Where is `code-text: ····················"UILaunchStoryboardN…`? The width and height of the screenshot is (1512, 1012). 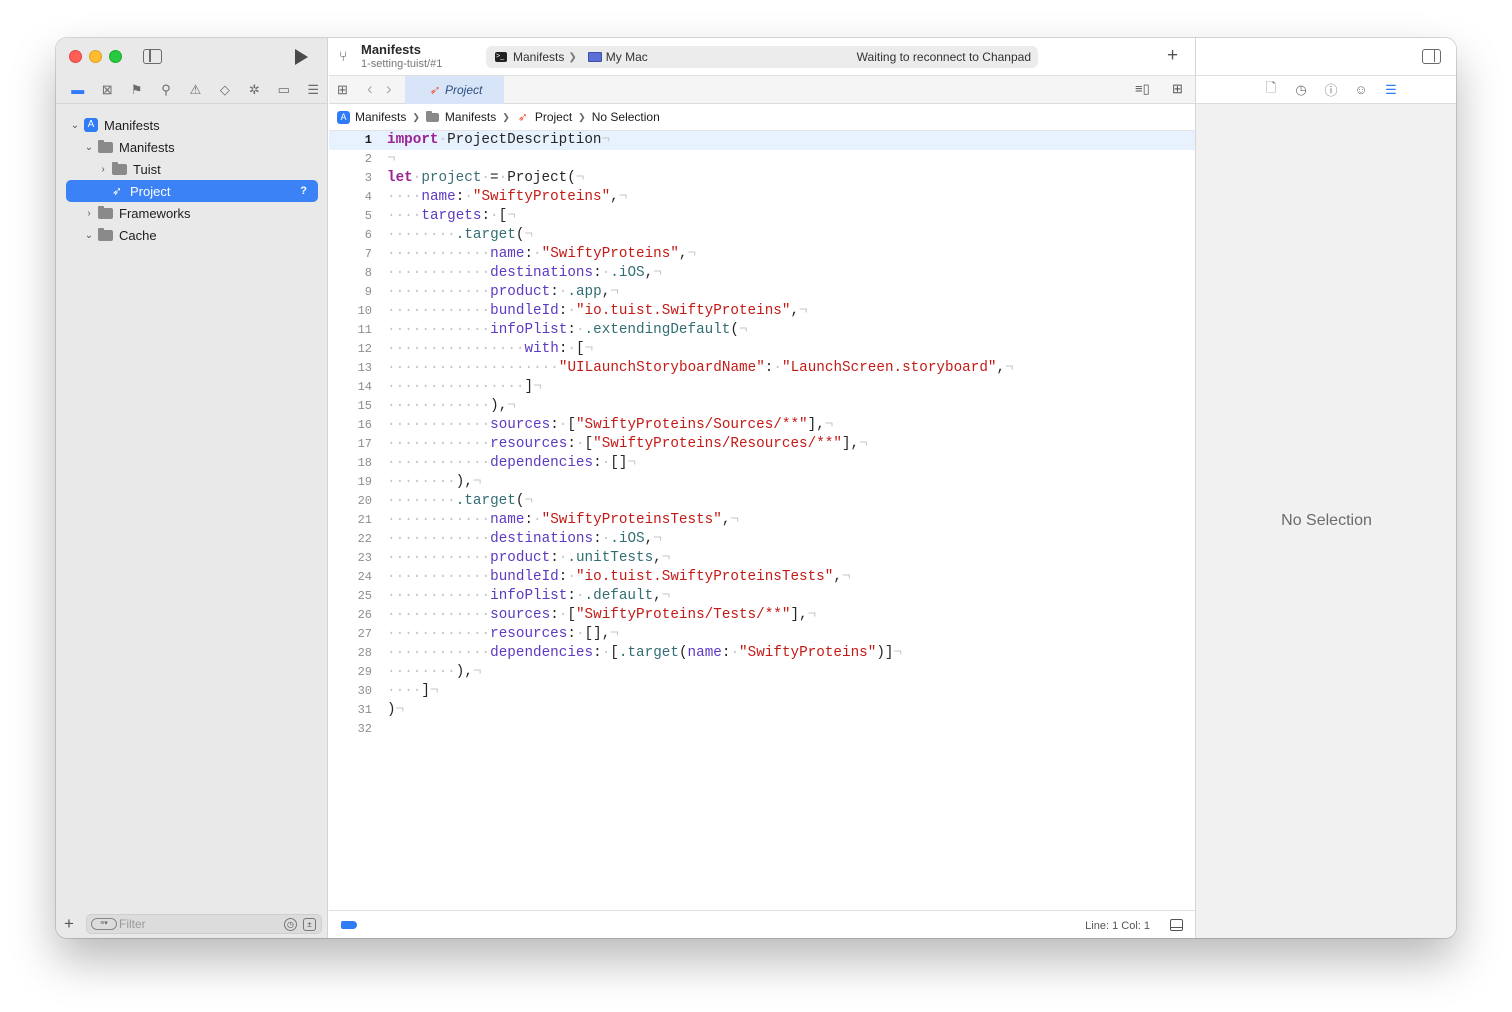 code-text: ····················"UILaunchStoryboardN… is located at coordinates (700, 368).